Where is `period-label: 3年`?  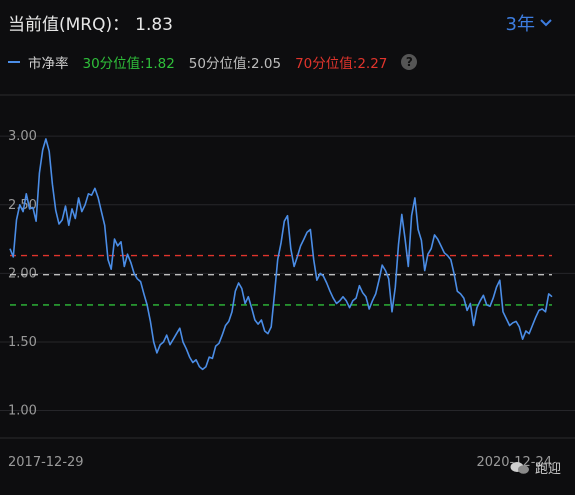 period-label: 3年 is located at coordinates (520, 24).